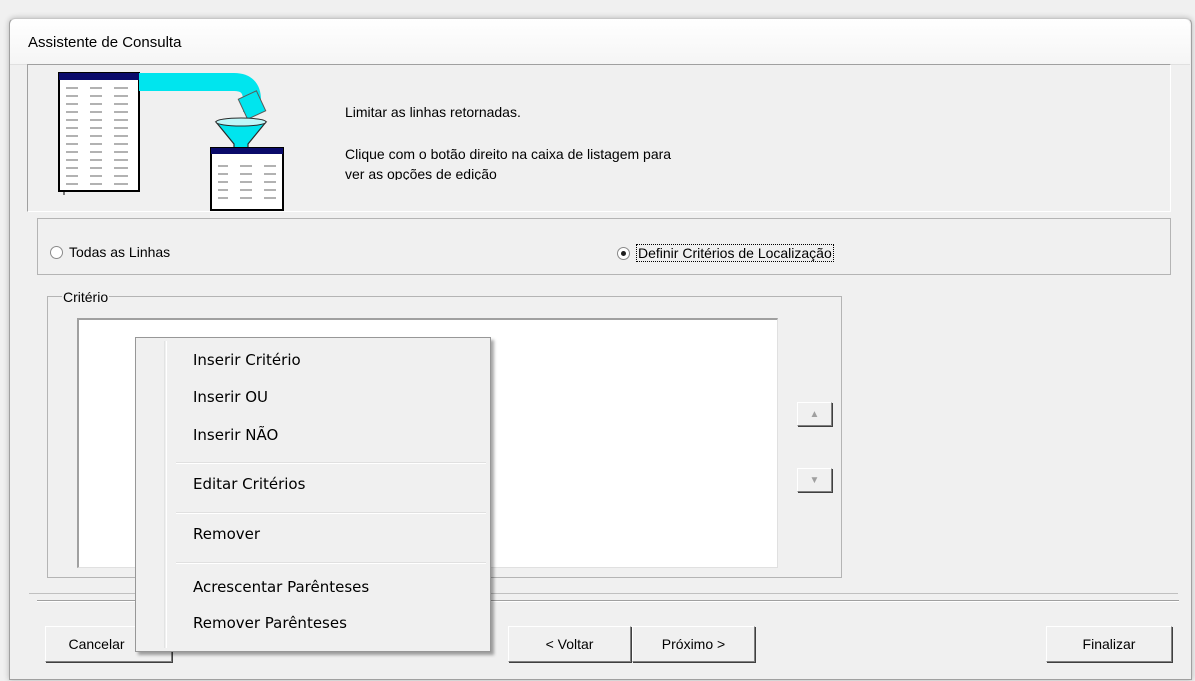  Describe the element at coordinates (230, 397) in the screenshot. I see `menu-item-insert-or: Inserir OU` at that location.